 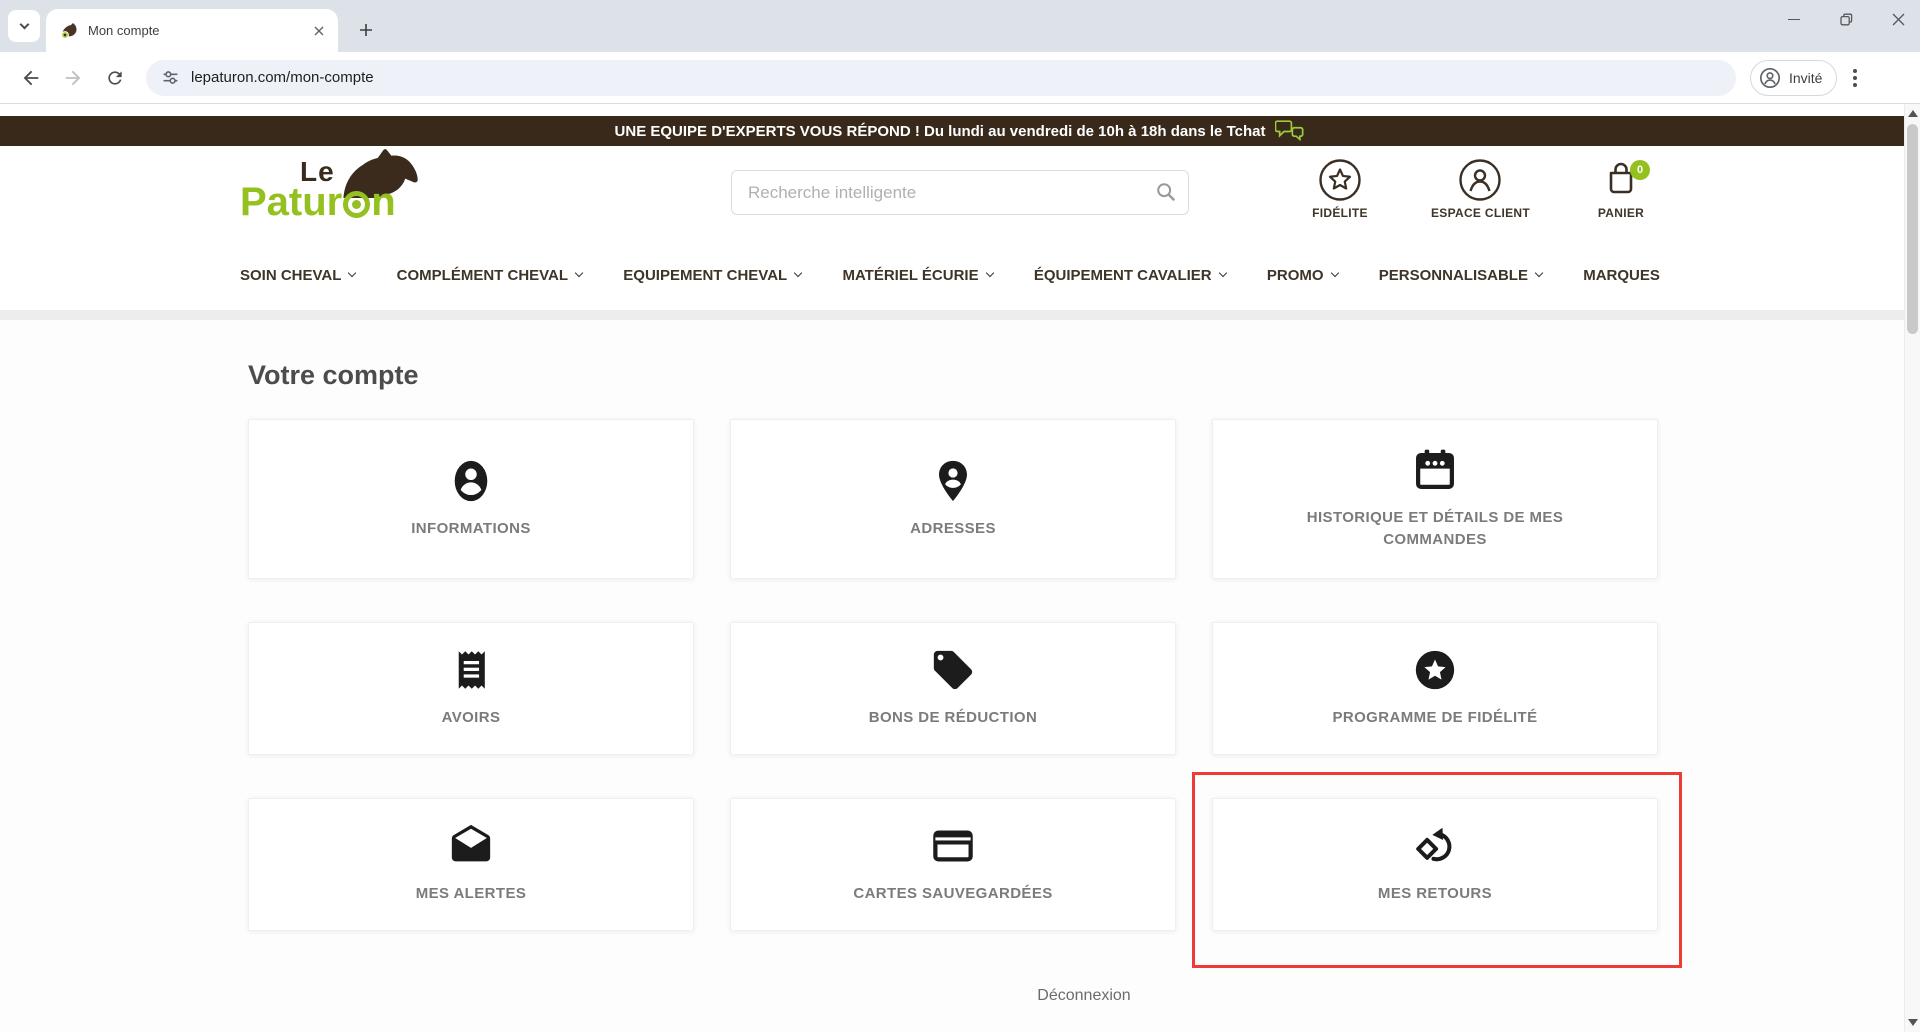 What do you see at coordinates (357, 204) in the screenshot?
I see `logo-o-icon` at bounding box center [357, 204].